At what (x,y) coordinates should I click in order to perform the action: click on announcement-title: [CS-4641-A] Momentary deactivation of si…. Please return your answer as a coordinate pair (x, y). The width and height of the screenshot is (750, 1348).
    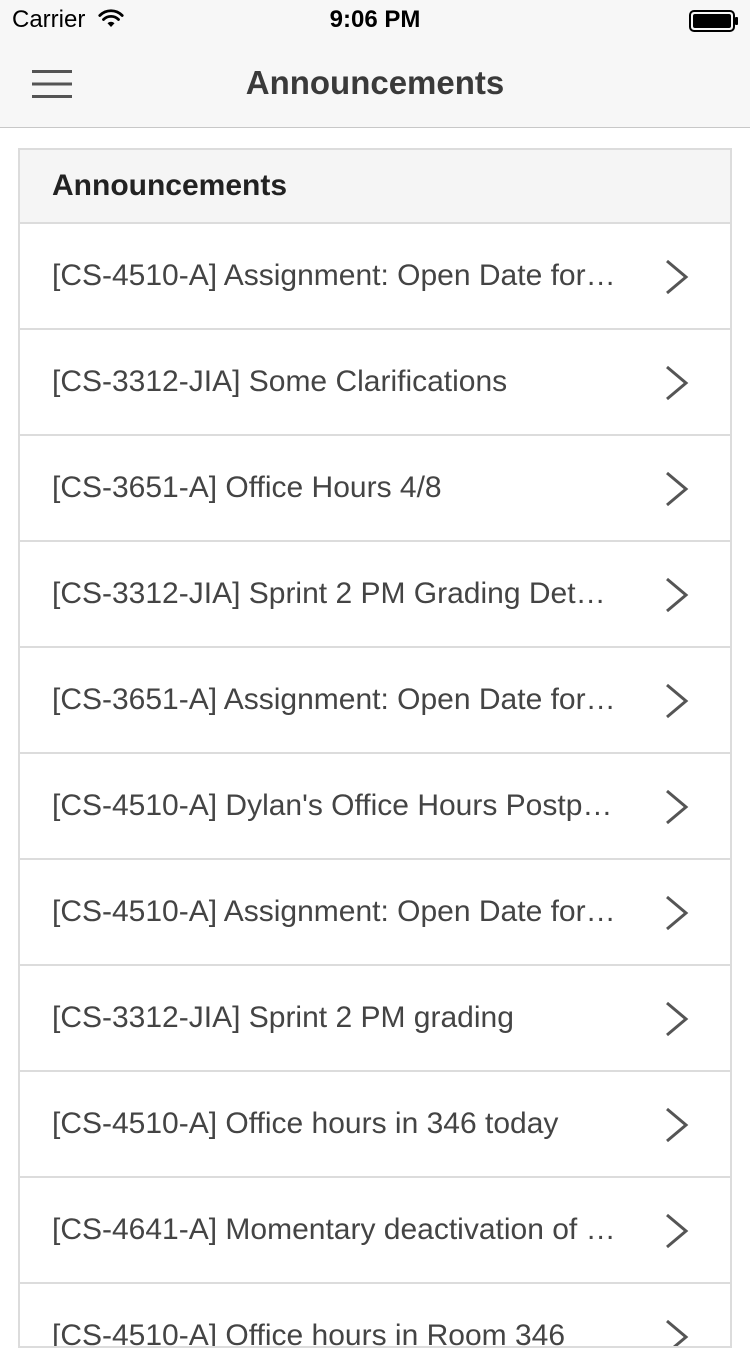
    Looking at the image, I should click on (336, 1229).